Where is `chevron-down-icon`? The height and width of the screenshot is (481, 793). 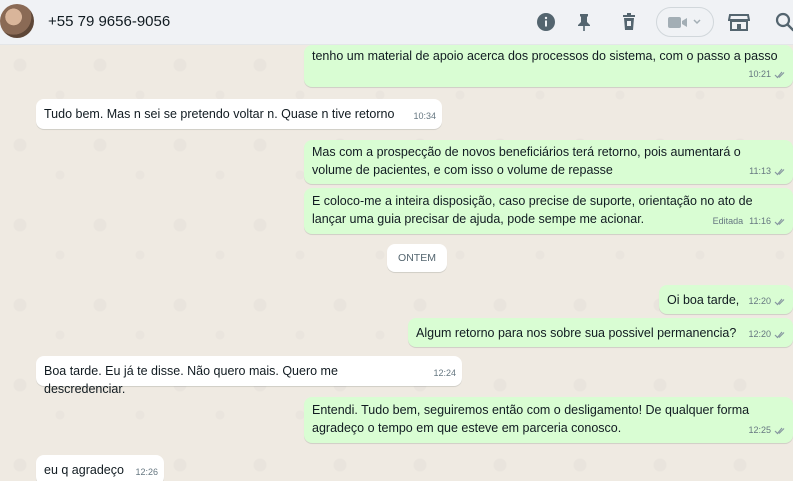
chevron-down-icon is located at coordinates (697, 22).